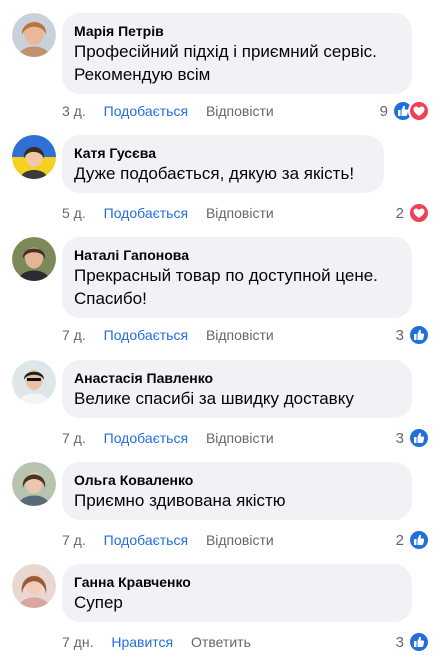  I want to click on comment-author: Анастасія Павленко, so click(237, 378).